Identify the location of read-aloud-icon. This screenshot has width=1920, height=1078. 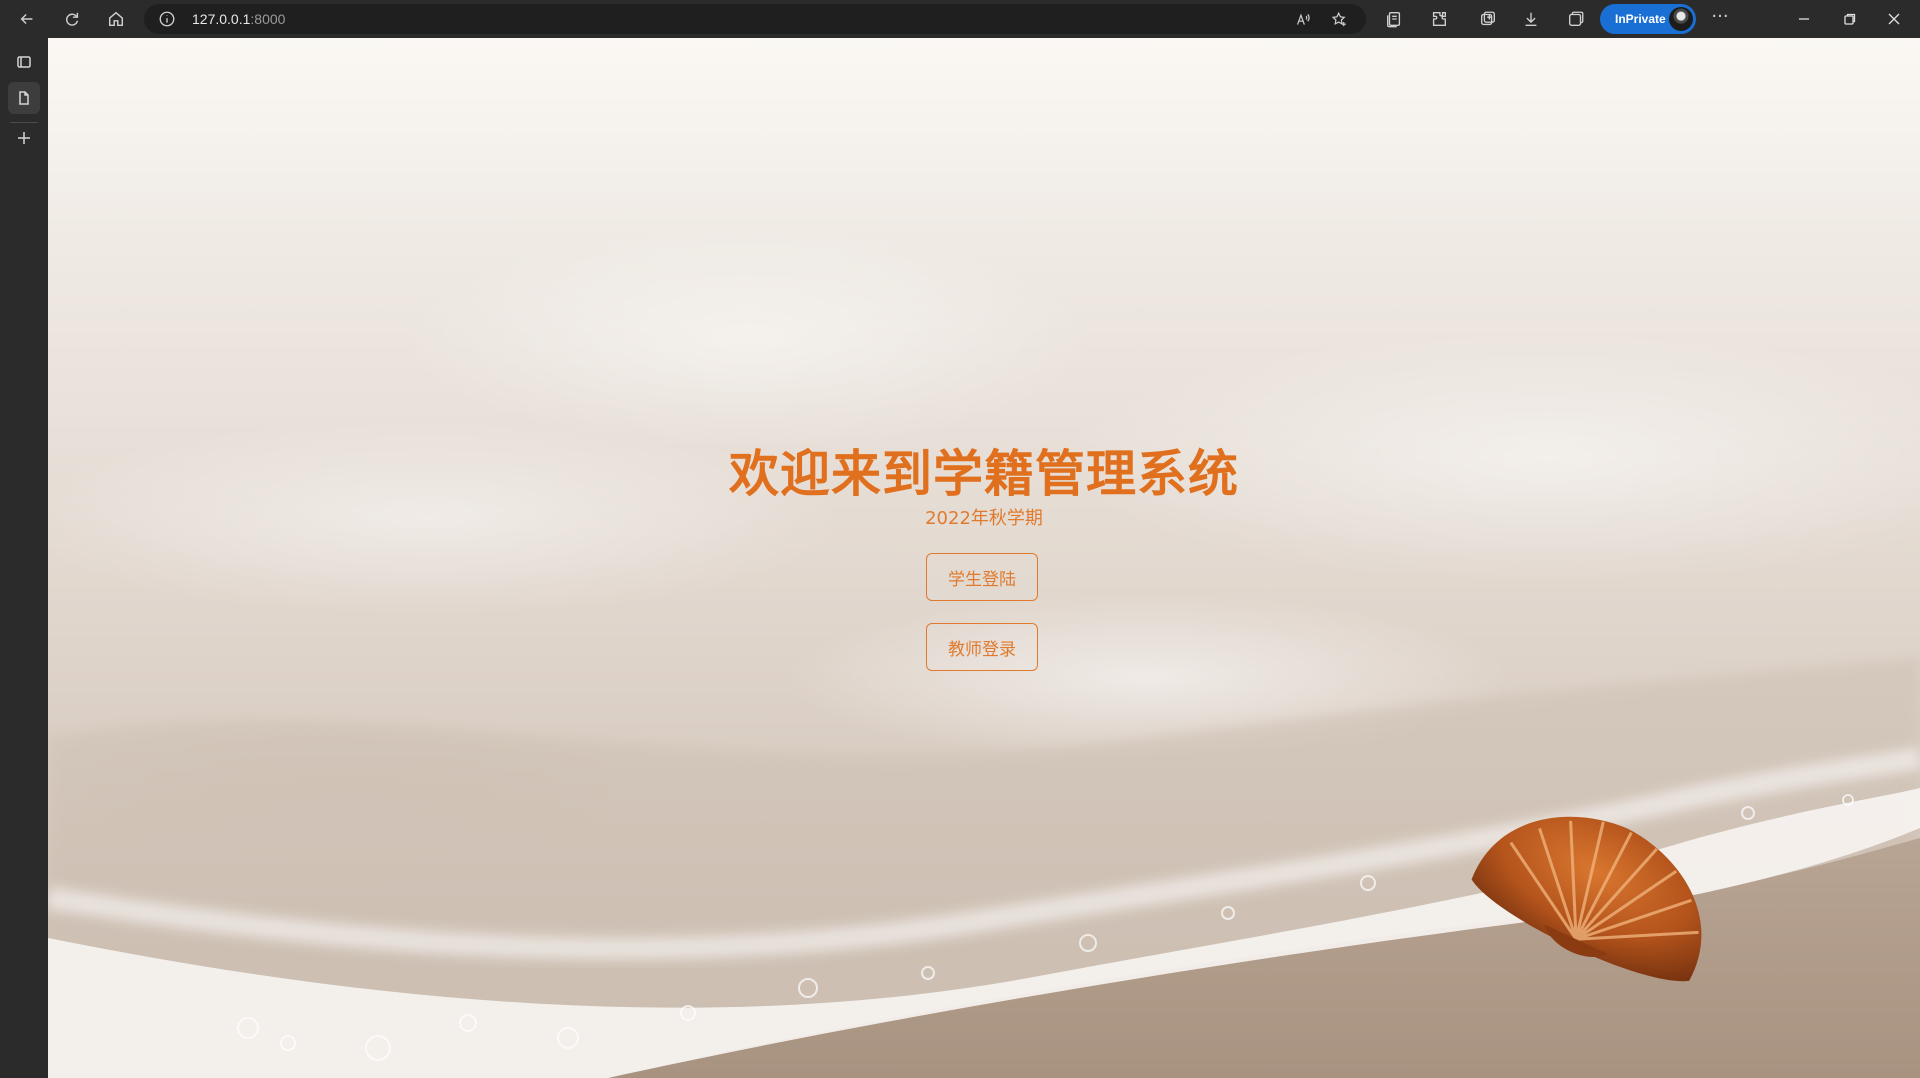
(1303, 19).